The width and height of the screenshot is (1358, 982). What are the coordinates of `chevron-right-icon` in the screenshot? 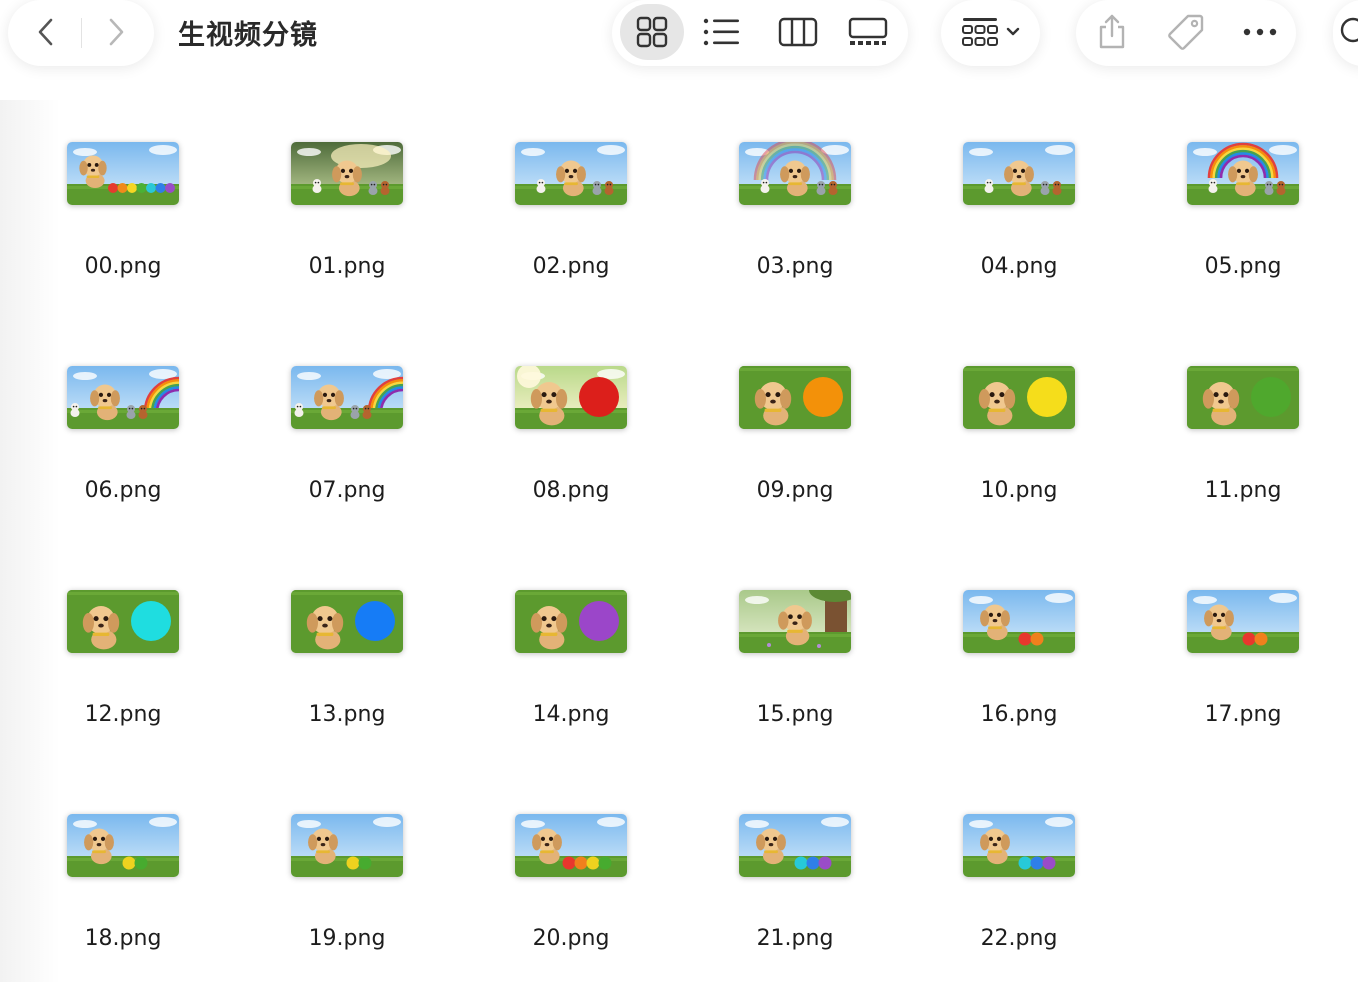 It's located at (116, 32).